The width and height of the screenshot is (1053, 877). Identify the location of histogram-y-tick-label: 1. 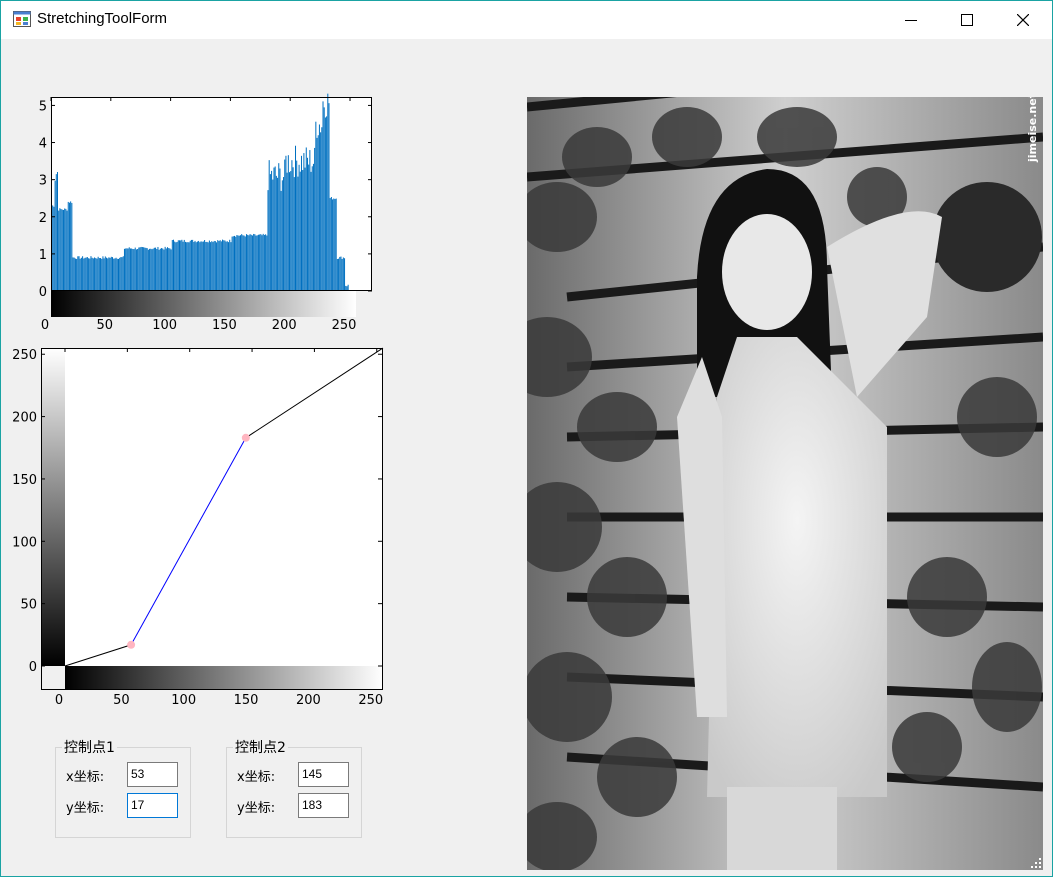
(43, 255).